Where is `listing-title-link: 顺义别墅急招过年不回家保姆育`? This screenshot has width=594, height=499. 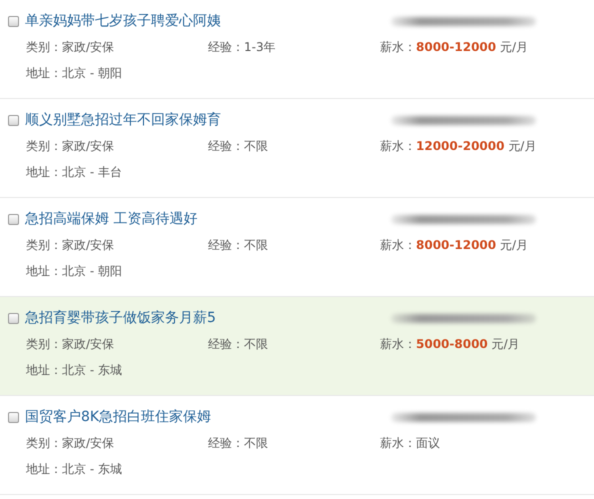 listing-title-link: 顺义别墅急招过年不回家保姆育 is located at coordinates (200, 120).